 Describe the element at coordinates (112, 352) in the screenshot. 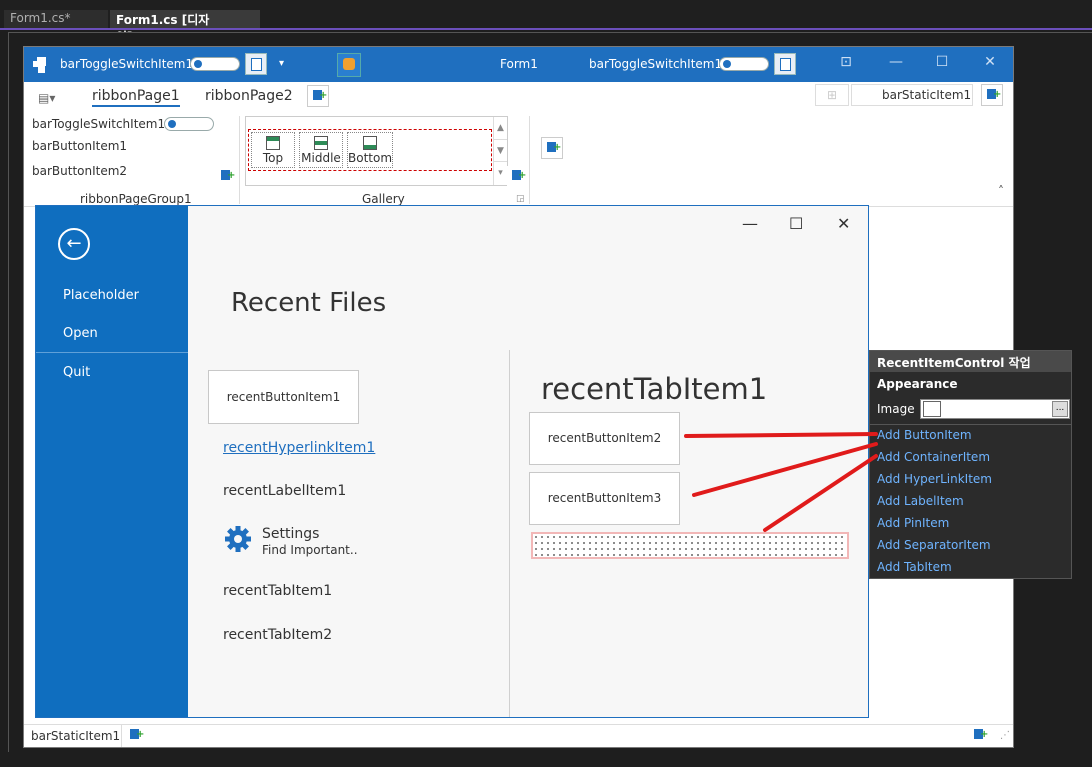

I see `nav-separator` at that location.